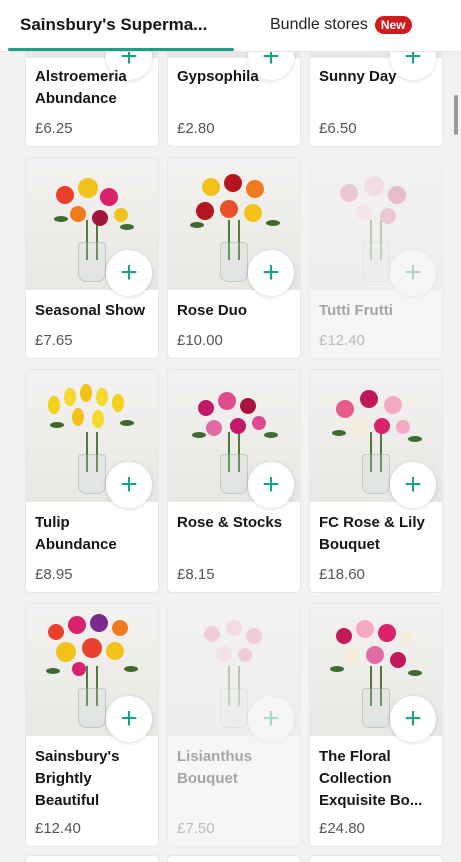  I want to click on product-name: Gypsophila, so click(218, 76).